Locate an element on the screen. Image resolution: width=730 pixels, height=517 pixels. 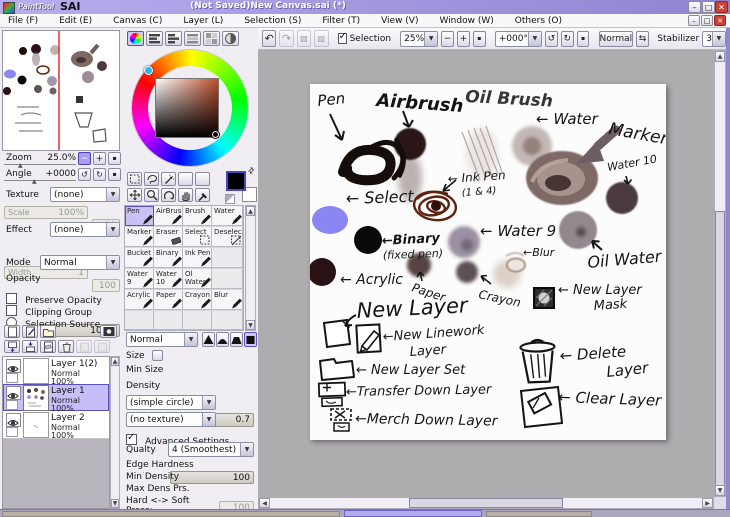
tool-acrylic: Acrylic is located at coordinates (139, 300).